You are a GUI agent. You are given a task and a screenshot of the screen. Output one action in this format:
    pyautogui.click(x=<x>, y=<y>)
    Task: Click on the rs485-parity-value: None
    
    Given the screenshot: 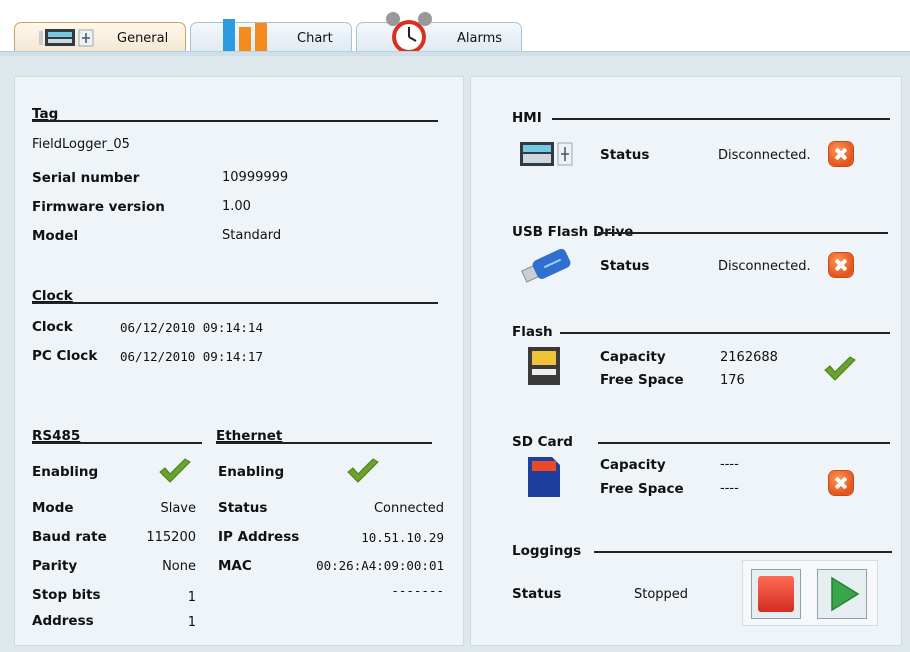 What is the action you would take?
    pyautogui.click(x=179, y=566)
    